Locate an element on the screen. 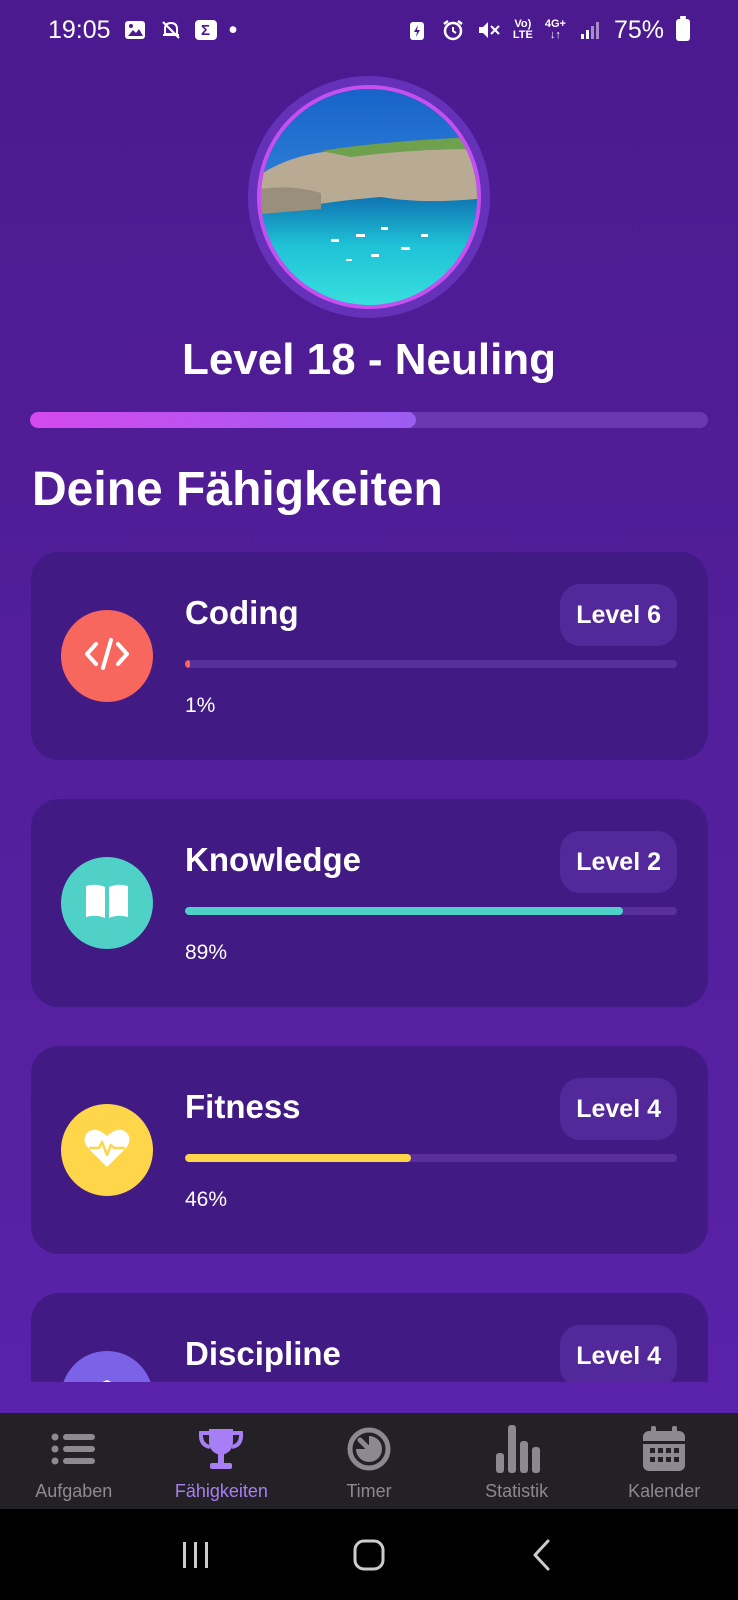  network-type-indicator: 4G+ ↓↑ is located at coordinates (555, 29).